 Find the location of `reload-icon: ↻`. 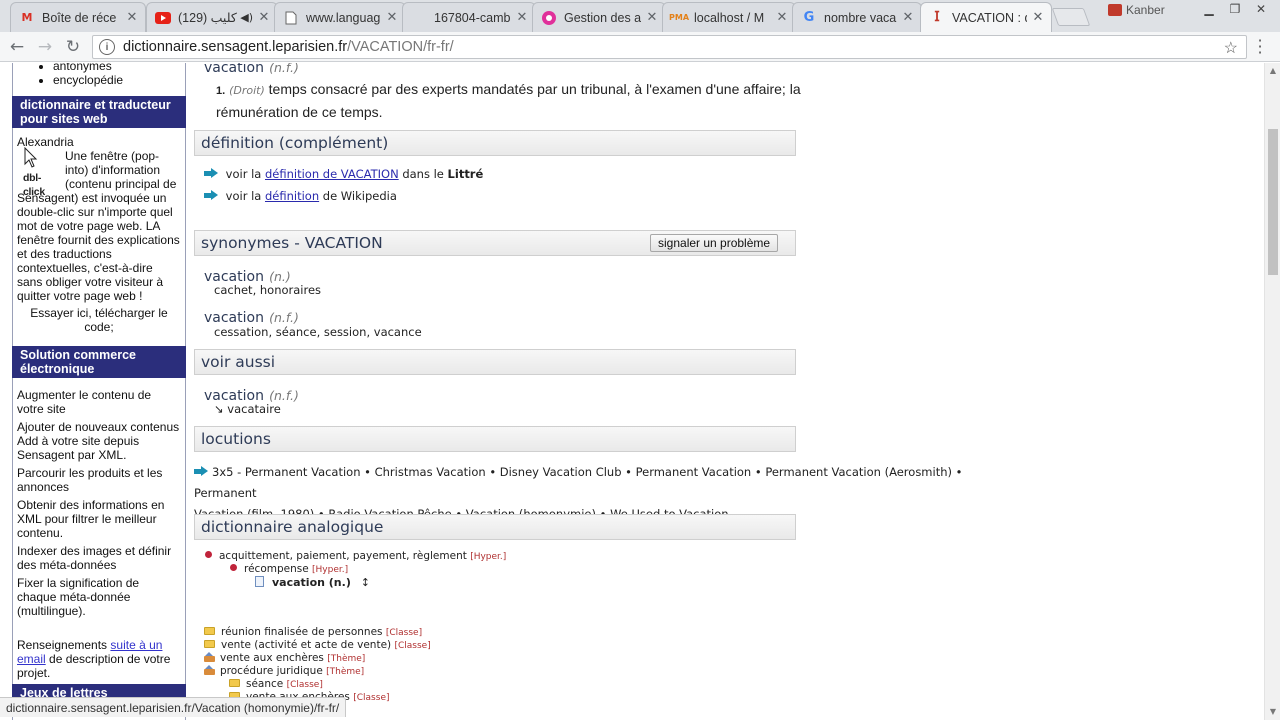

reload-icon: ↻ is located at coordinates (73, 47).